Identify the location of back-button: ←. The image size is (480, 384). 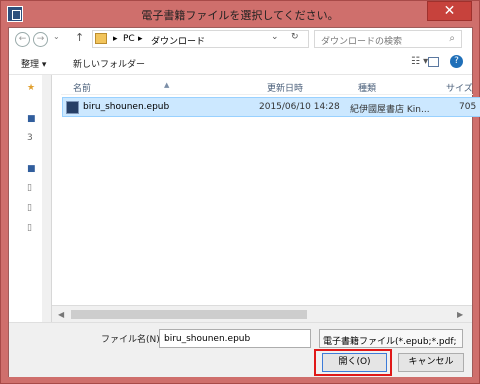
(22, 39).